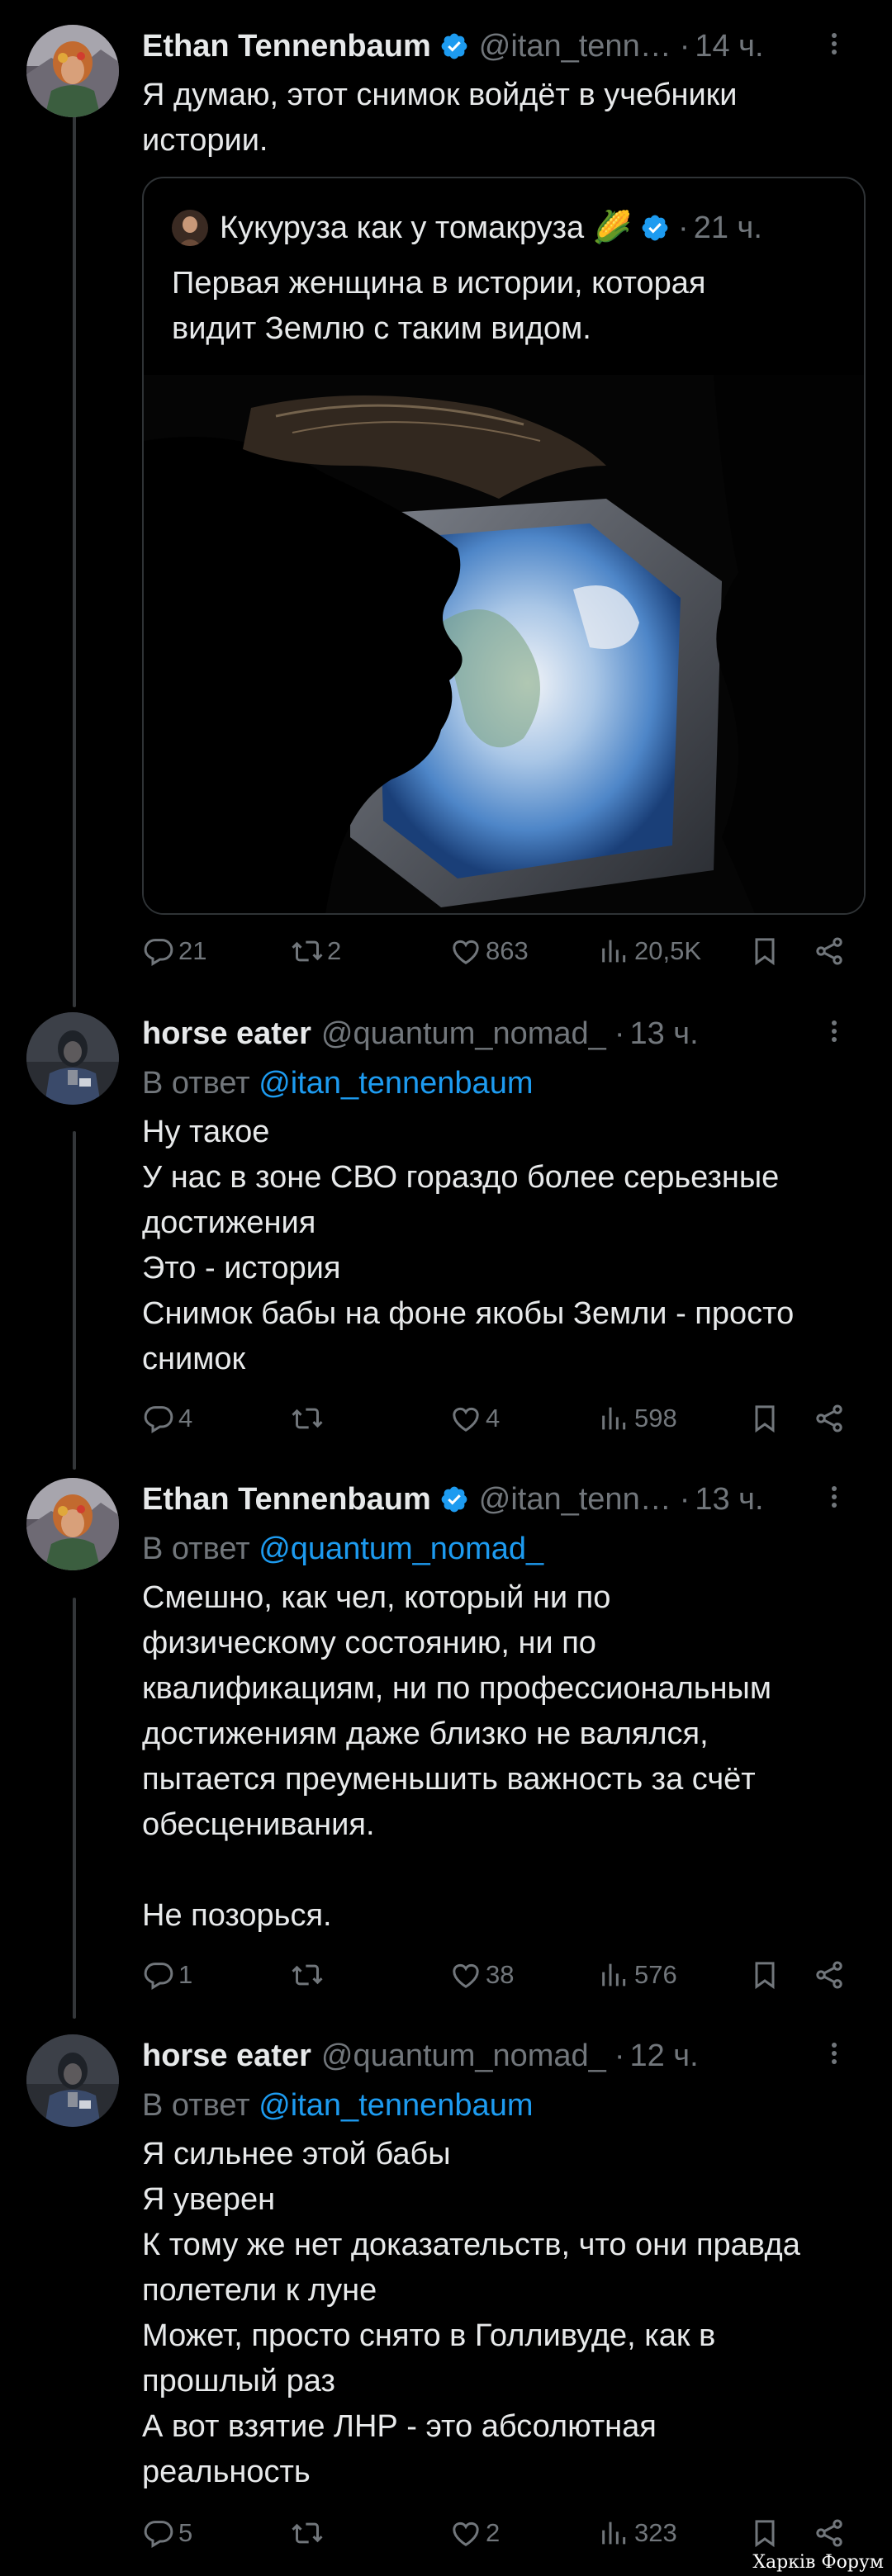  What do you see at coordinates (190, 228) in the screenshot?
I see `quote-avatar` at bounding box center [190, 228].